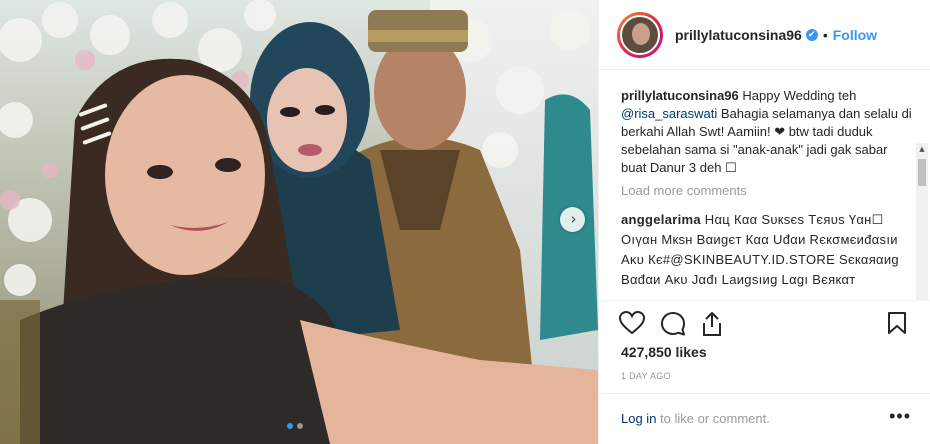 This screenshot has height=444, width=930. What do you see at coordinates (300, 426) in the screenshot?
I see `carousel-dot` at bounding box center [300, 426].